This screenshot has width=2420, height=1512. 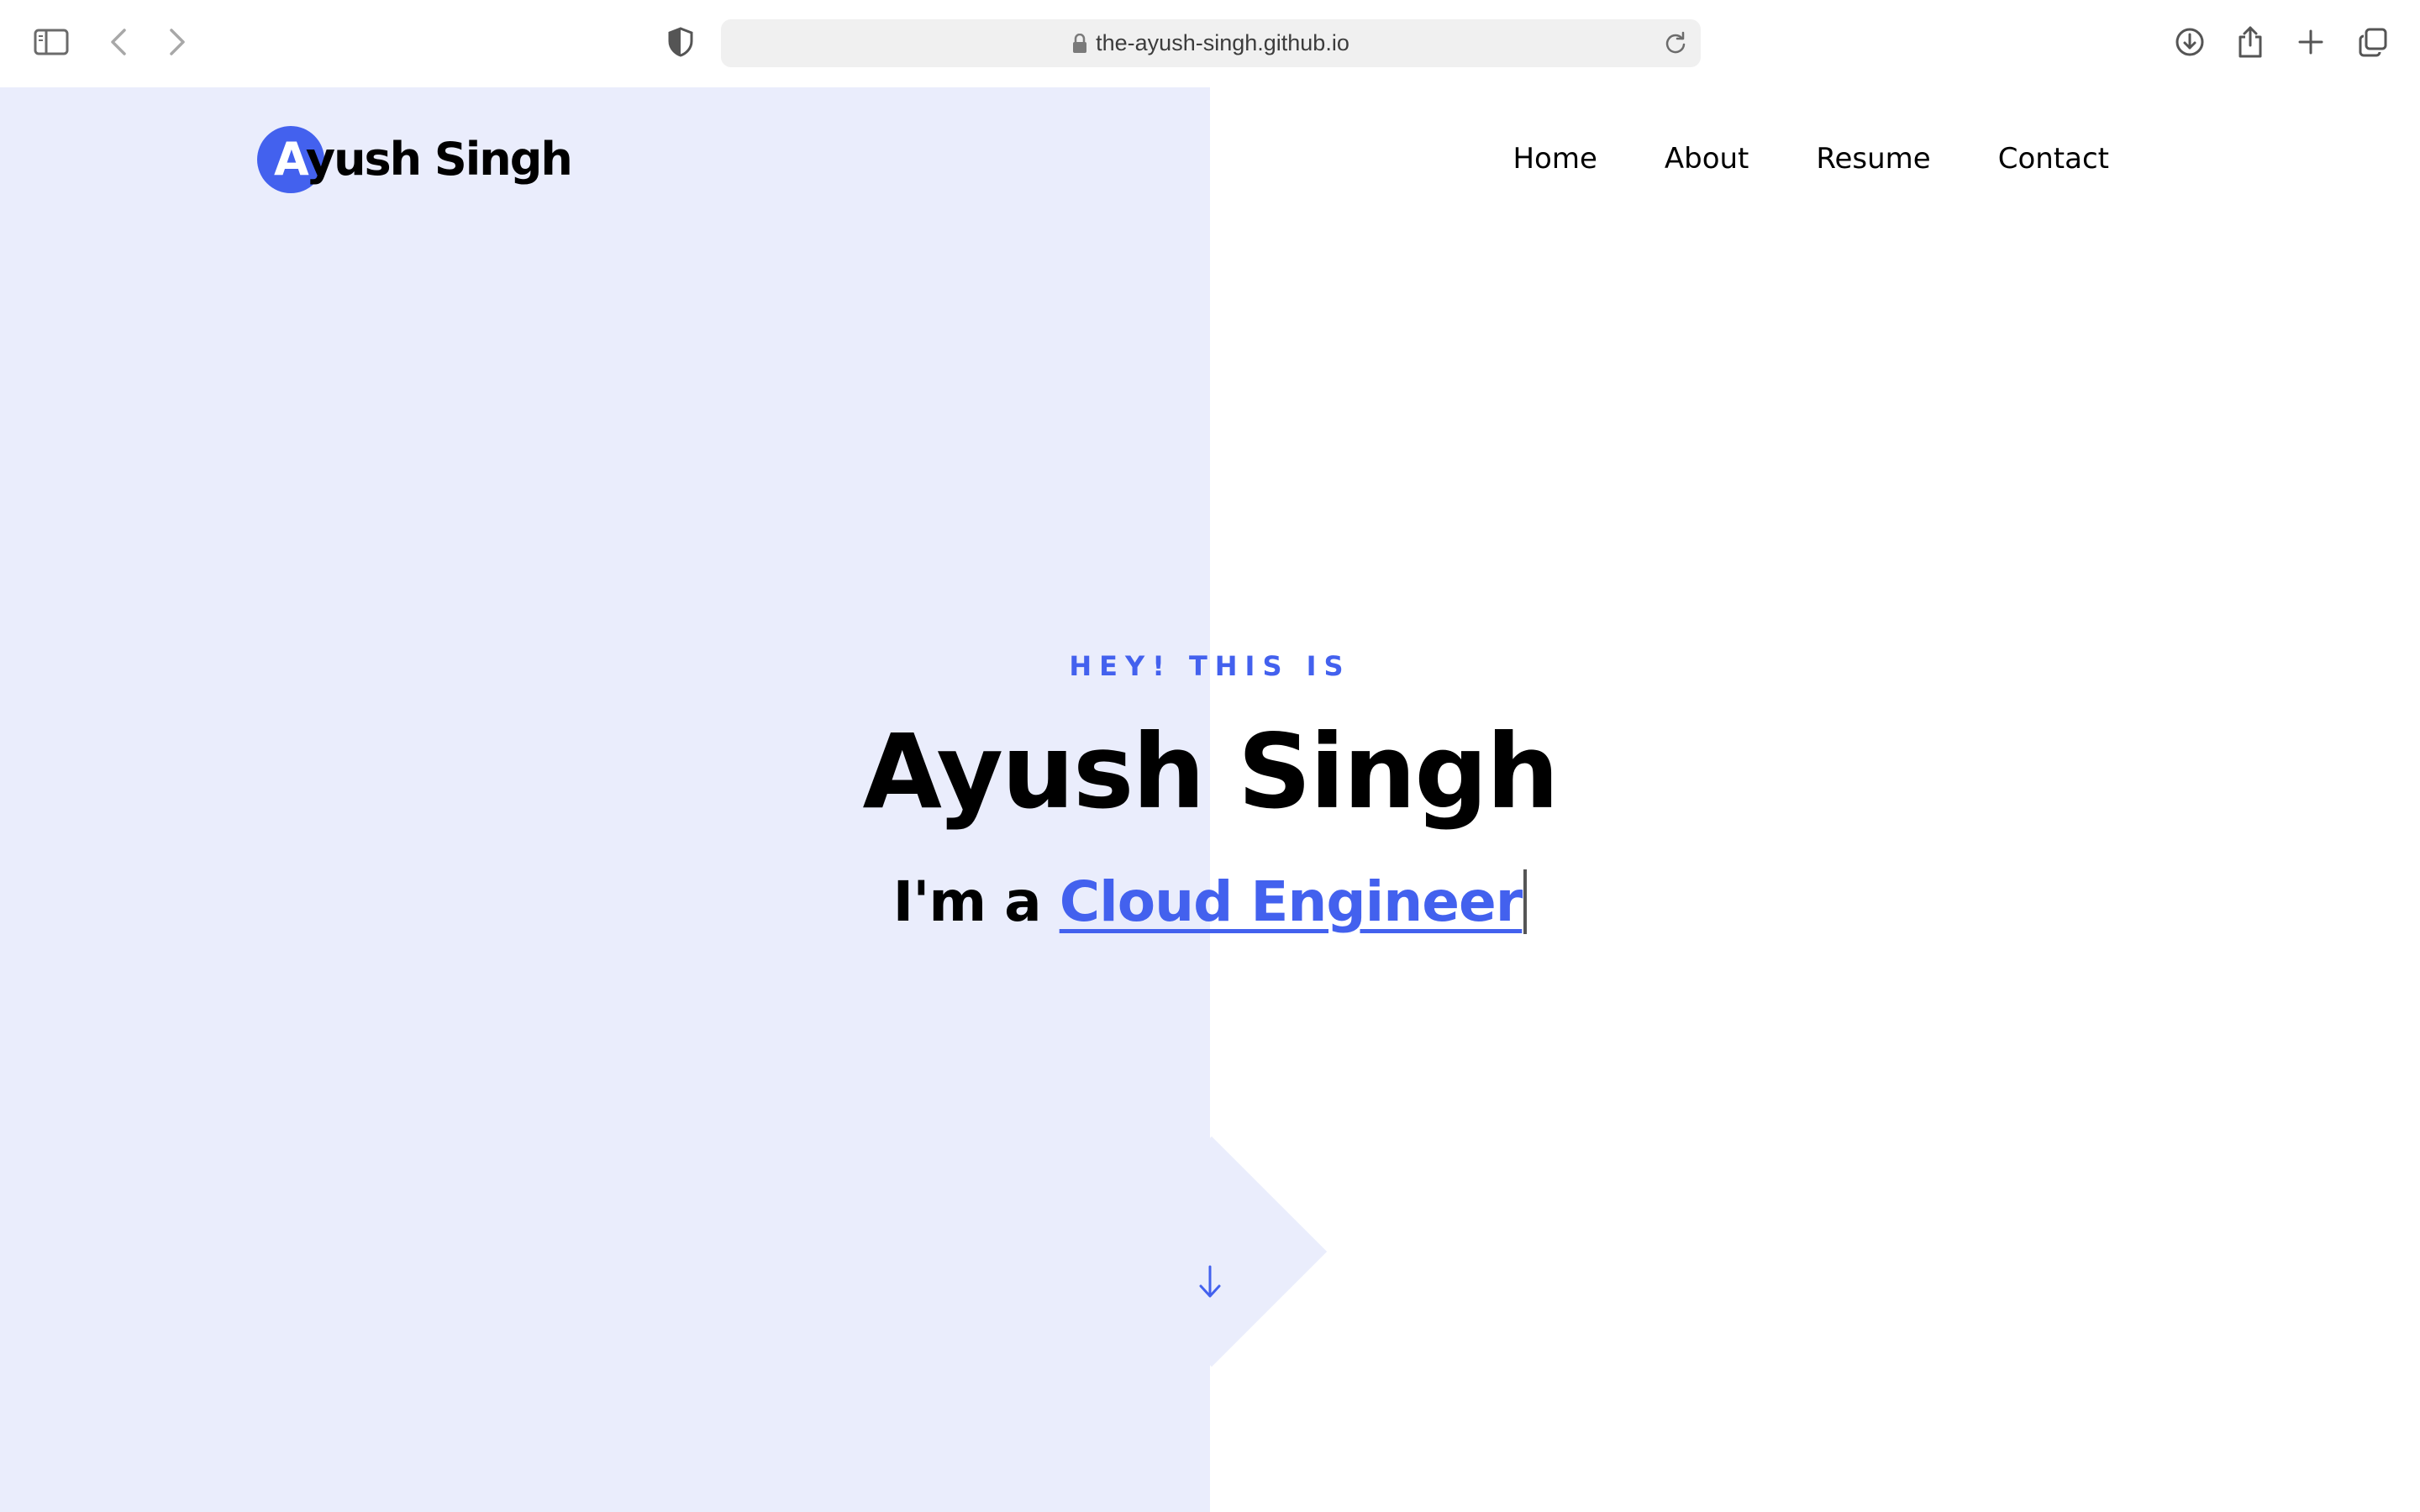 What do you see at coordinates (1210, 666) in the screenshot?
I see `hero-eyebrow: HEY! THIS IS` at bounding box center [1210, 666].